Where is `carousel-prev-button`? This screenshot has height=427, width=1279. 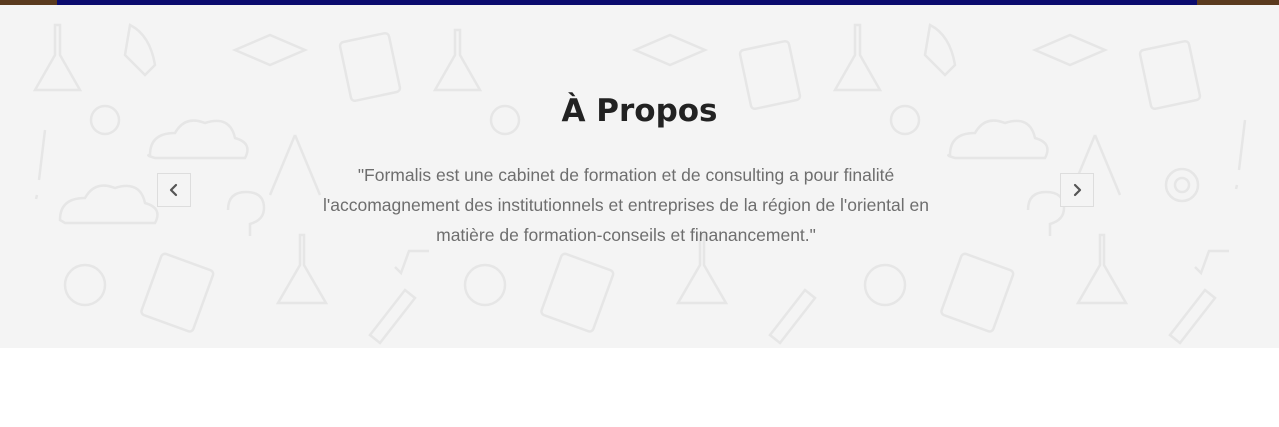 carousel-prev-button is located at coordinates (174, 190).